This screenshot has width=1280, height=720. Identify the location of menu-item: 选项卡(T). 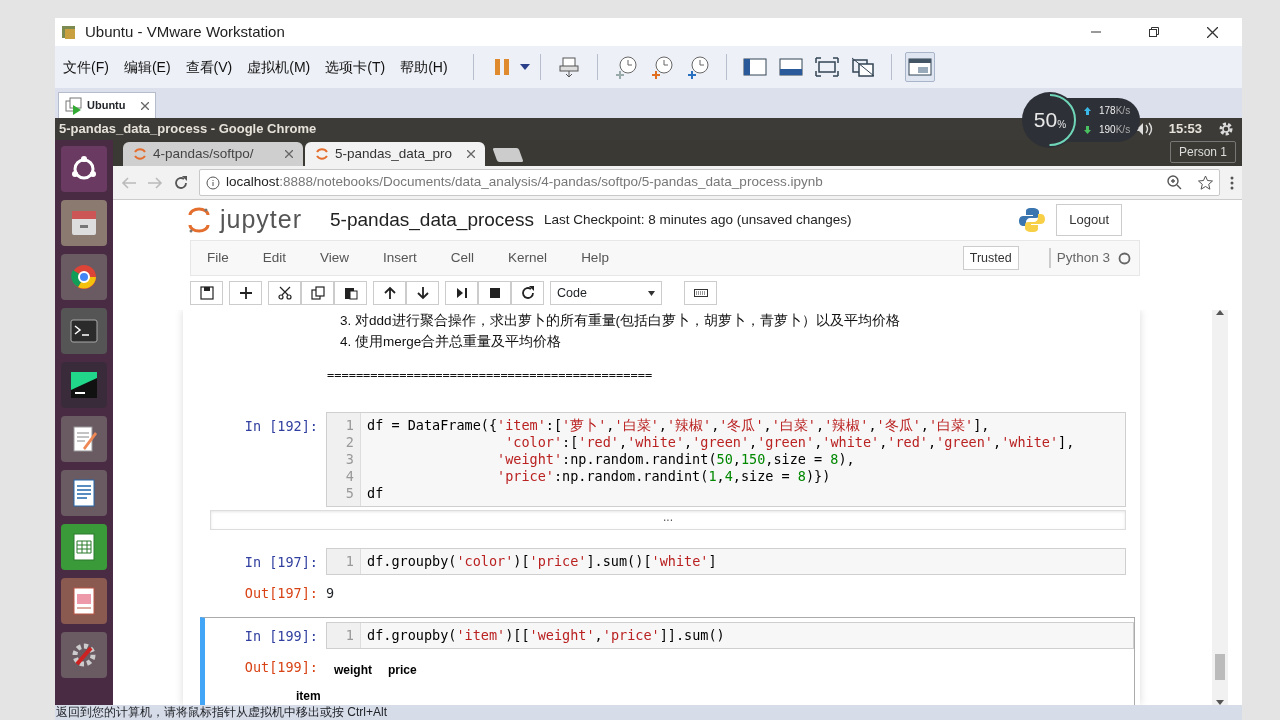
(355, 67).